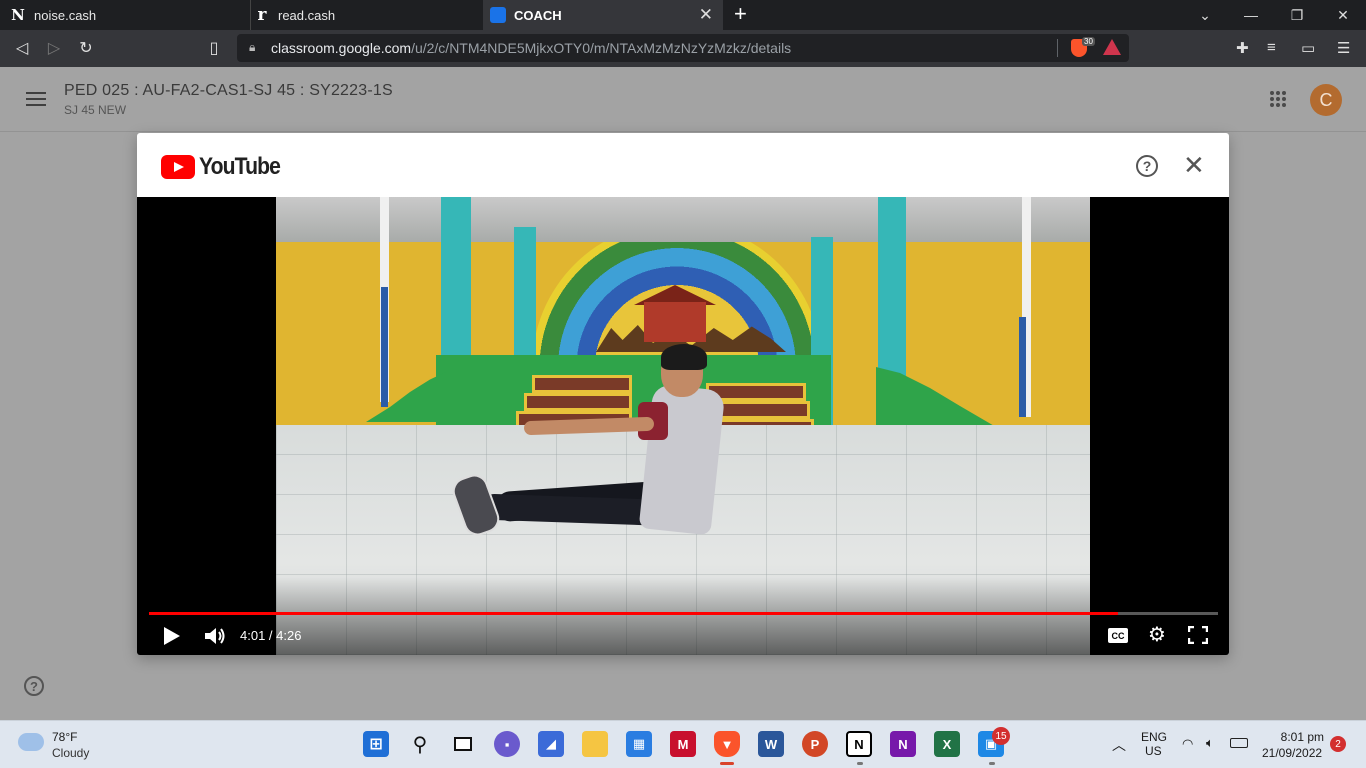  What do you see at coordinates (771, 744) in the screenshot?
I see `word-icon: W` at bounding box center [771, 744].